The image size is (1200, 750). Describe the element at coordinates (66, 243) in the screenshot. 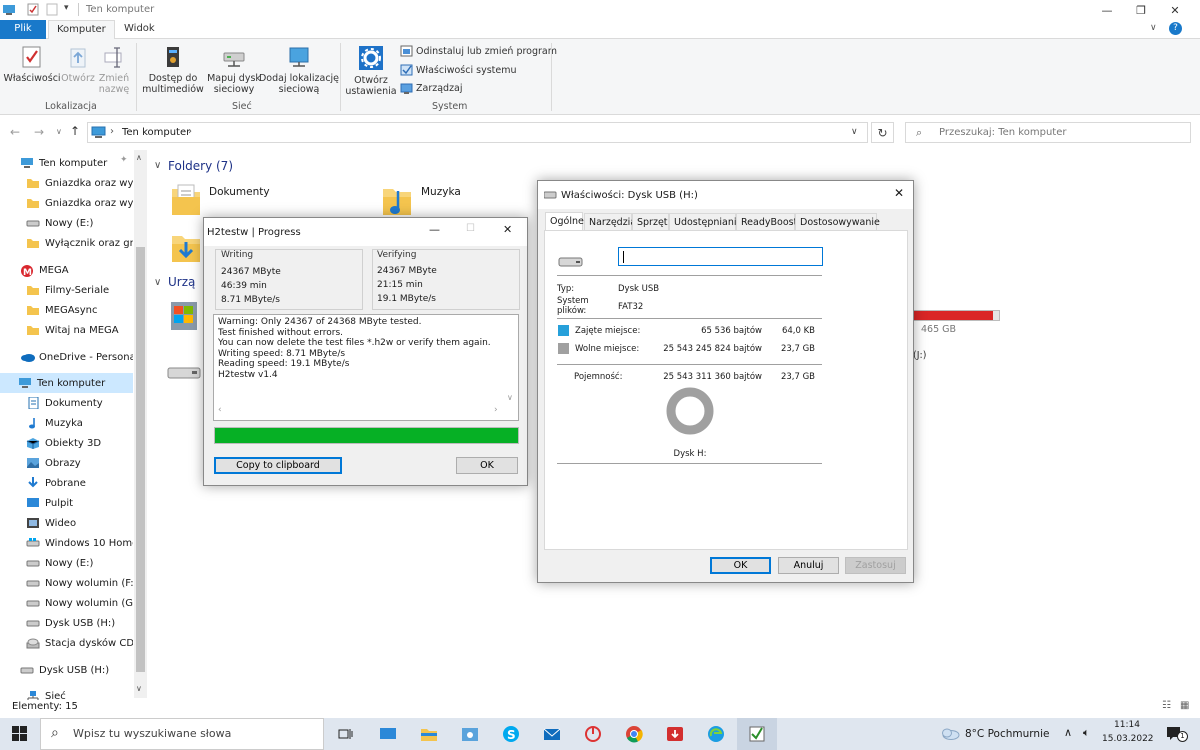

I see `sidebar-item-5: Wyłącznik oraz gniaz` at that location.